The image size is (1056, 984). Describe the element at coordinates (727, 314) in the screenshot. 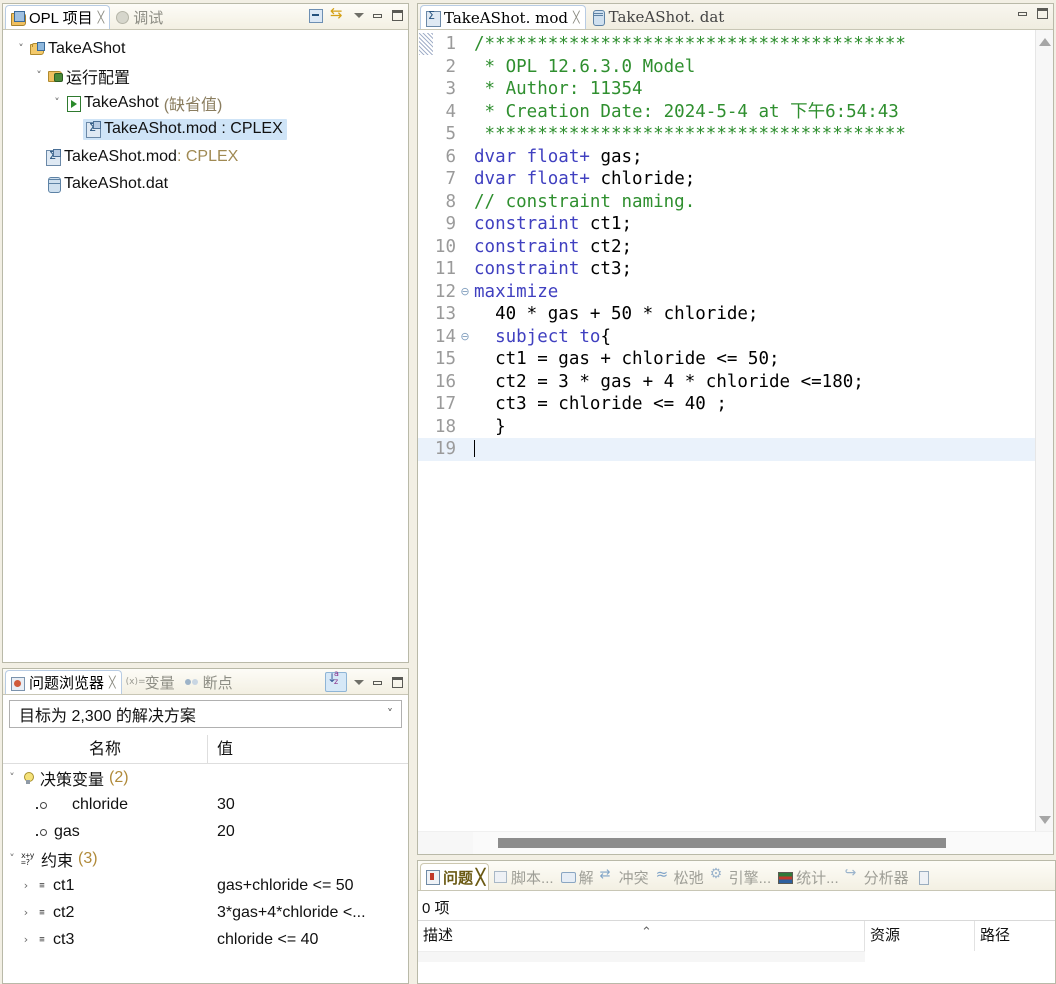

I see `code-line: 13 40 * gas + 50 * chloride;` at that location.